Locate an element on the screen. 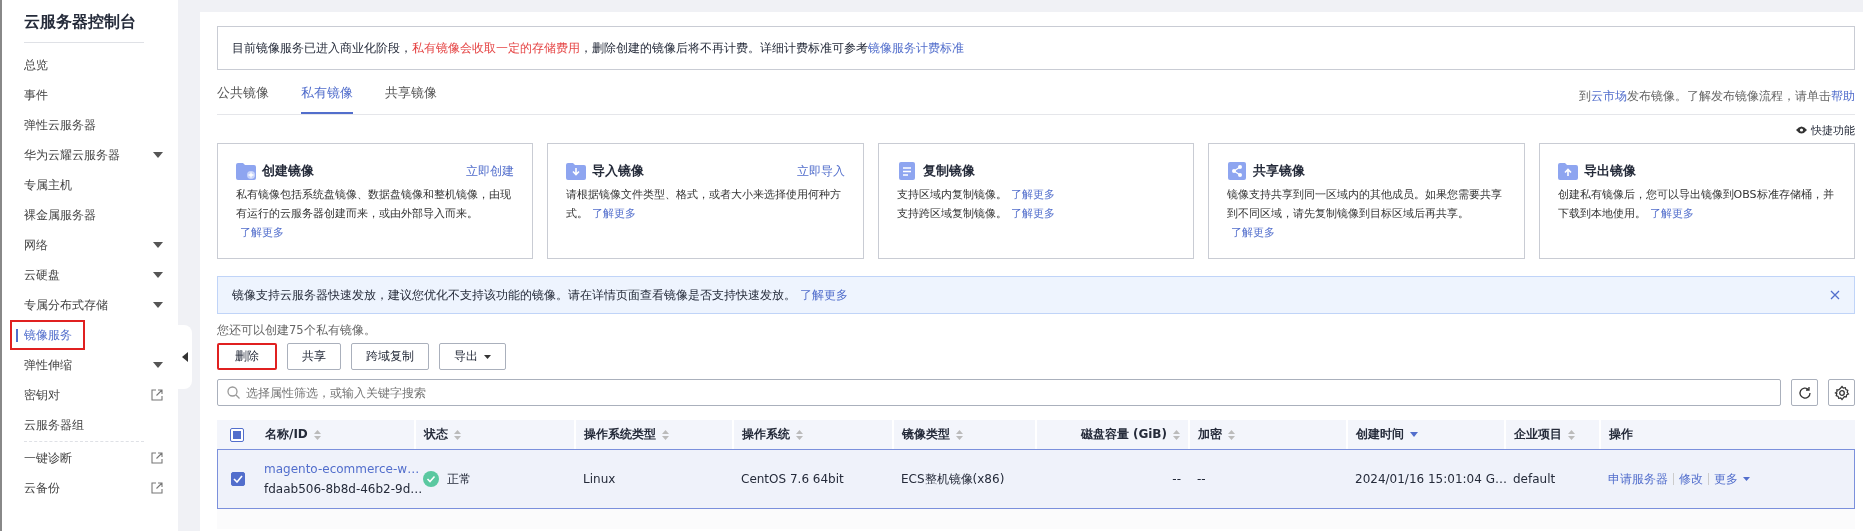 The image size is (1863, 531). nav-item: 云服务器组 is located at coordinates (95, 425).